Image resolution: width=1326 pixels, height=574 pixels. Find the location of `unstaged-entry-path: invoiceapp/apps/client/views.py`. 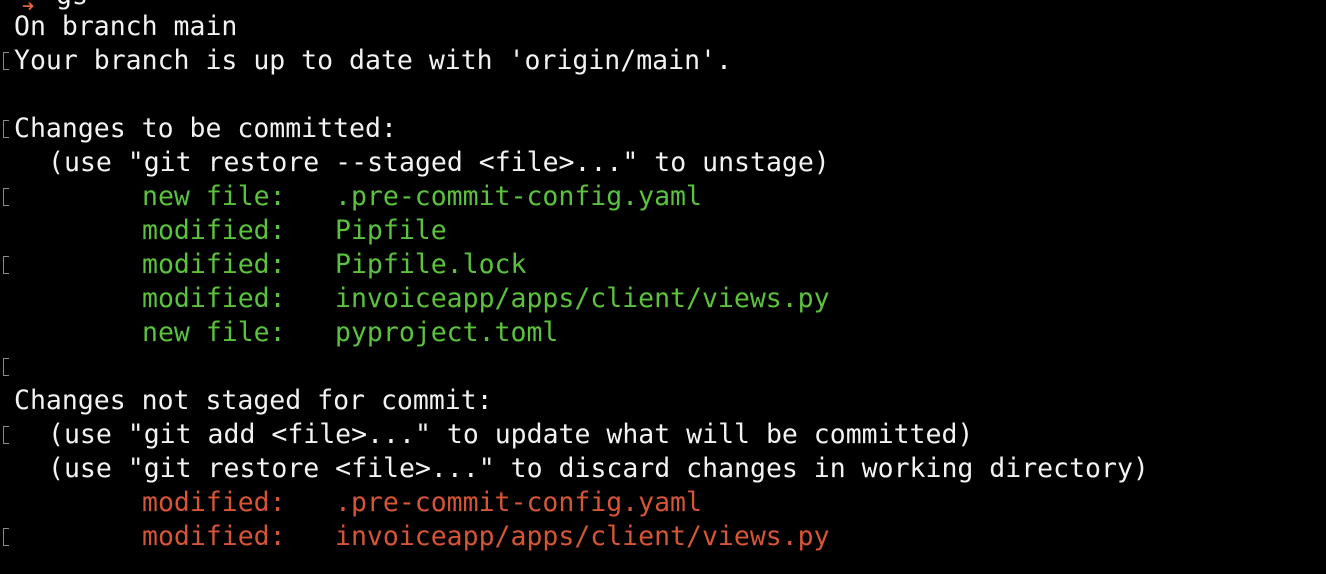

unstaged-entry-path: invoiceapp/apps/client/views.py is located at coordinates (582, 536).